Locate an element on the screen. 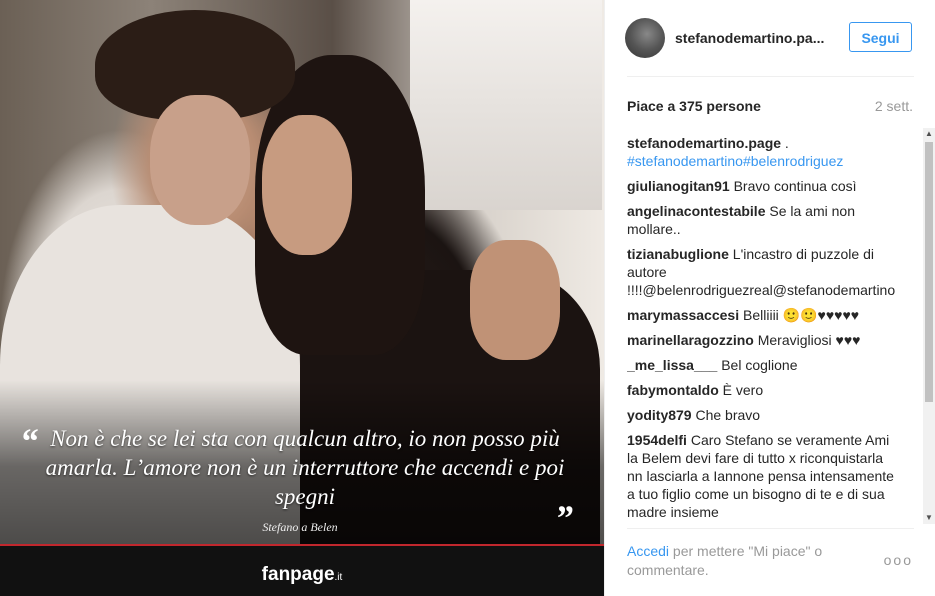  comment-username: marymassaccesi is located at coordinates (683, 315).